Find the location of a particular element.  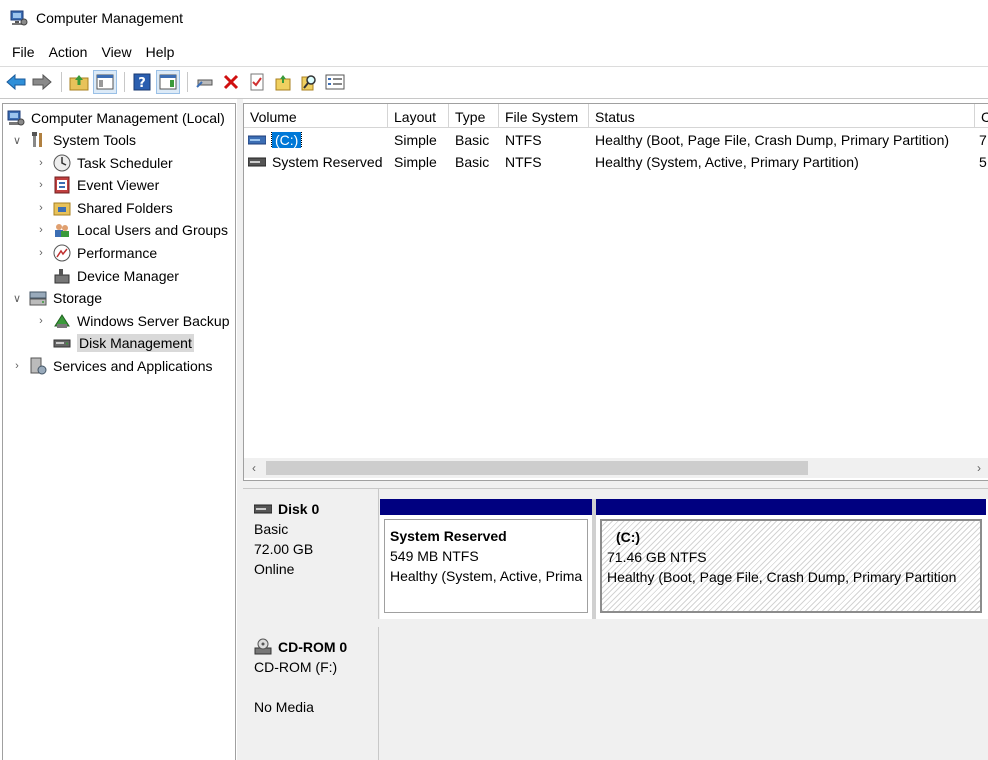

tree-item-device-manager: Device Manager is located at coordinates (116, 276).